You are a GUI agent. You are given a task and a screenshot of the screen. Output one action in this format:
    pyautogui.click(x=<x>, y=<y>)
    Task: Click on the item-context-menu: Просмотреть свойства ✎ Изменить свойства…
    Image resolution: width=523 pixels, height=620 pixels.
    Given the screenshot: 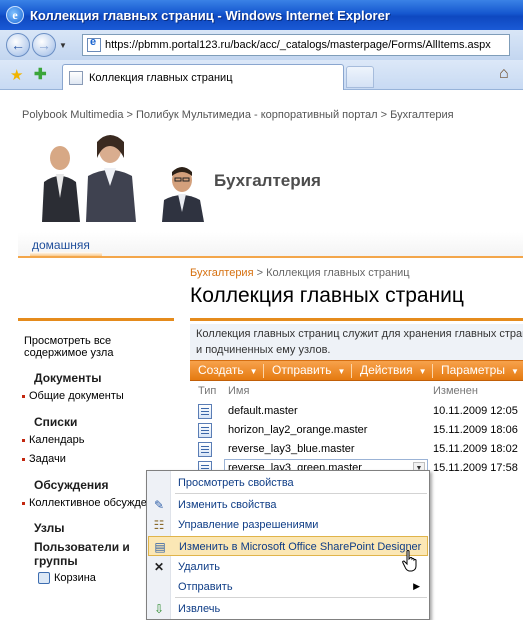 What is the action you would take?
    pyautogui.click(x=288, y=545)
    